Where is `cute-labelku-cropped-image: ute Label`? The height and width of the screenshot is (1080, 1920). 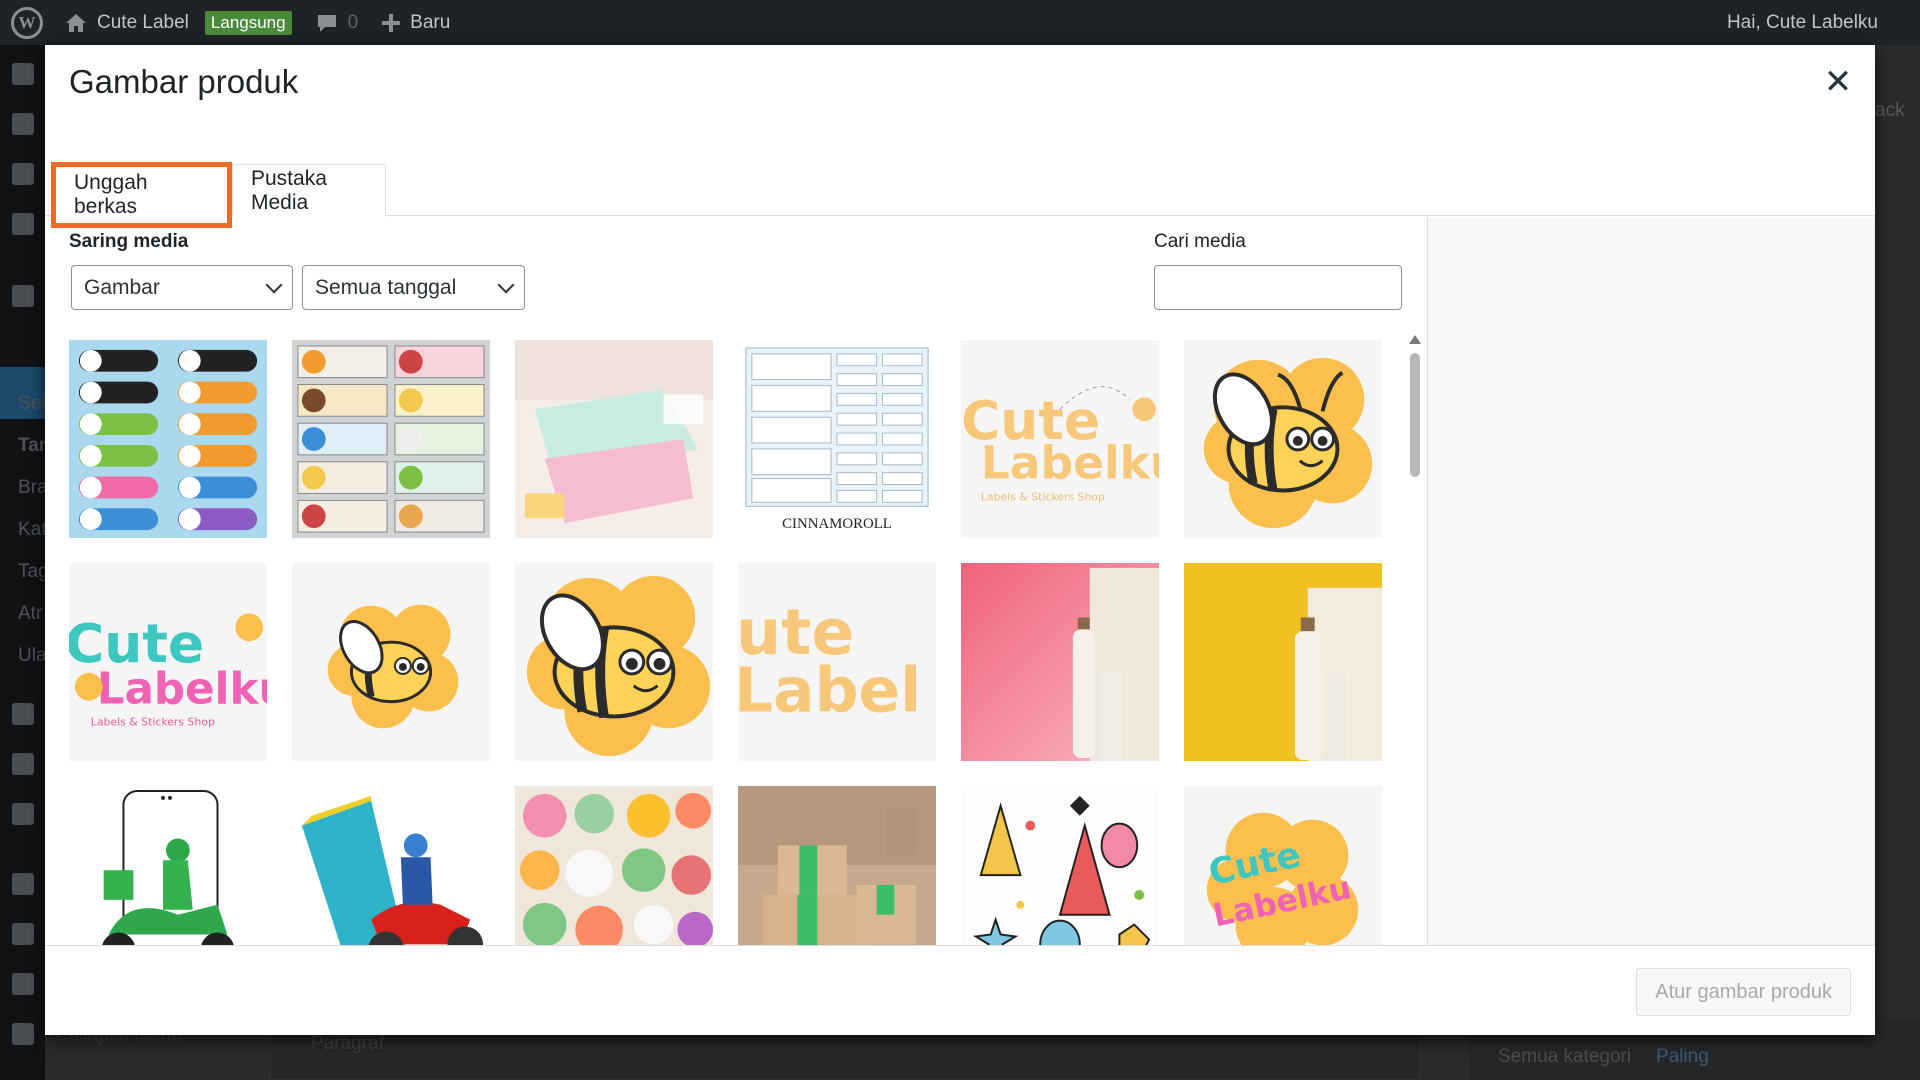
cute-labelku-cropped-image: ute Label is located at coordinates (837, 662).